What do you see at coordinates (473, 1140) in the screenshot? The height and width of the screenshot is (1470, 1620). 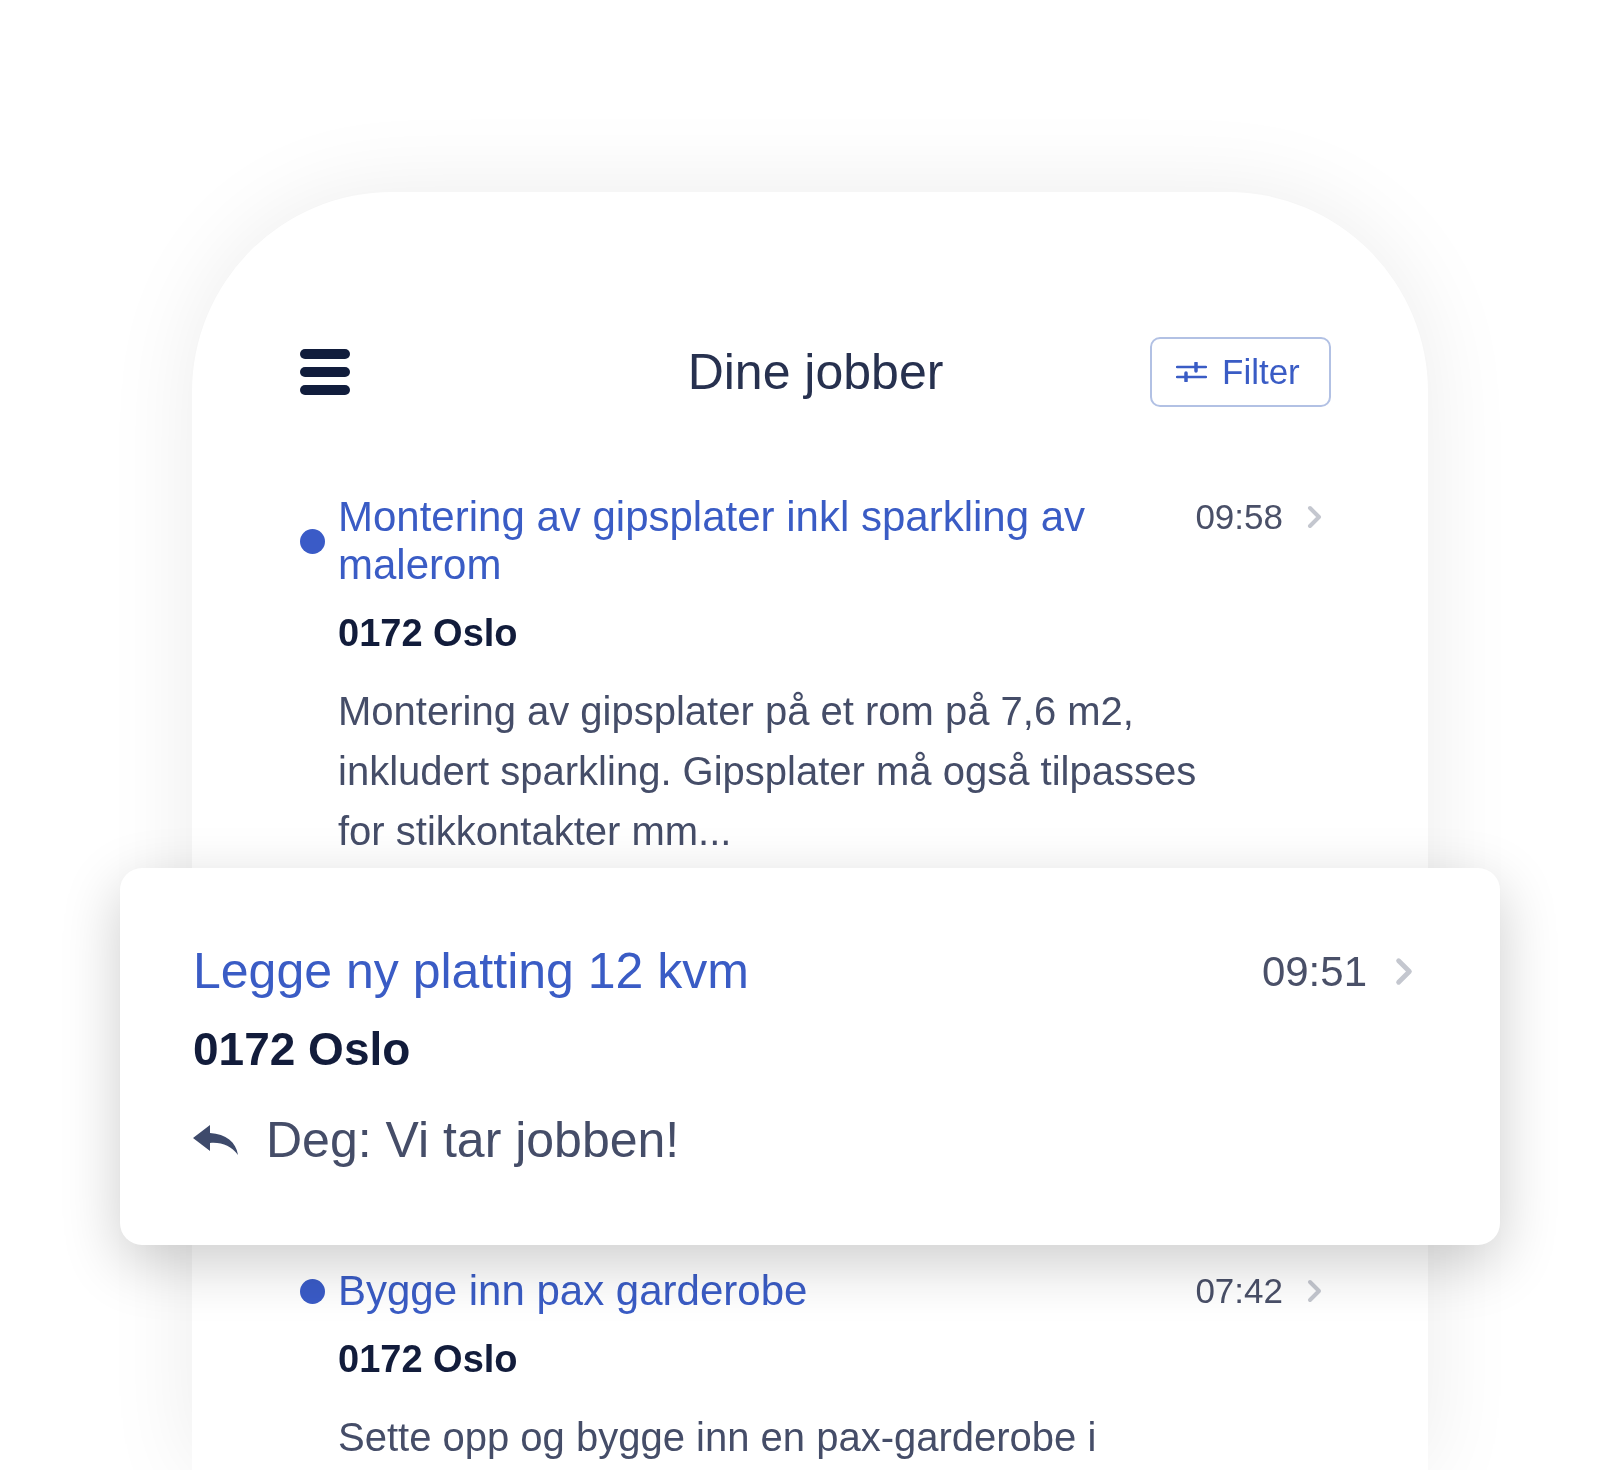 I see `last-message: Deg: Vi tar jobben!` at bounding box center [473, 1140].